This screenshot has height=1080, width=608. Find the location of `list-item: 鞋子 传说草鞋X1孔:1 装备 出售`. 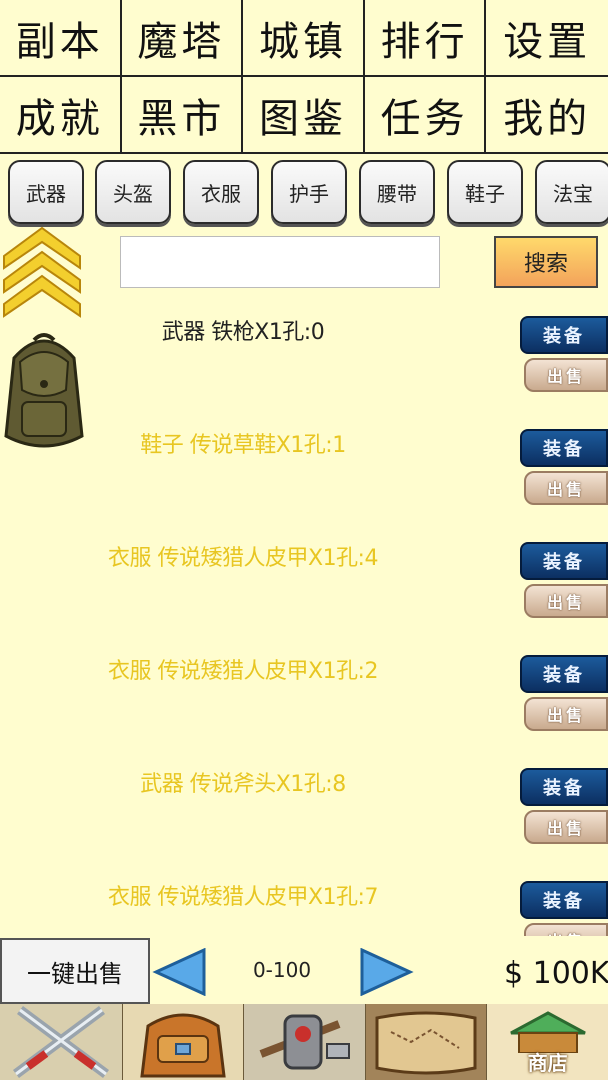

list-item: 鞋子 传说草鞋X1孔:1 装备 出售 is located at coordinates (304, 469).